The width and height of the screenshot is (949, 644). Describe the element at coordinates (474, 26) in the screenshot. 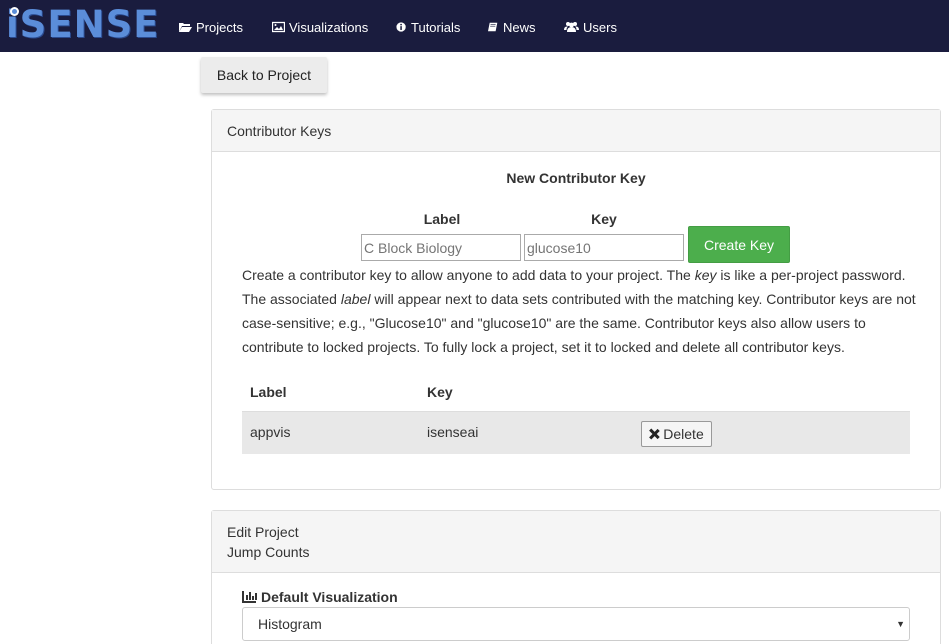

I see `navbar: iSENSE Projects Visualizations Tutorials` at that location.